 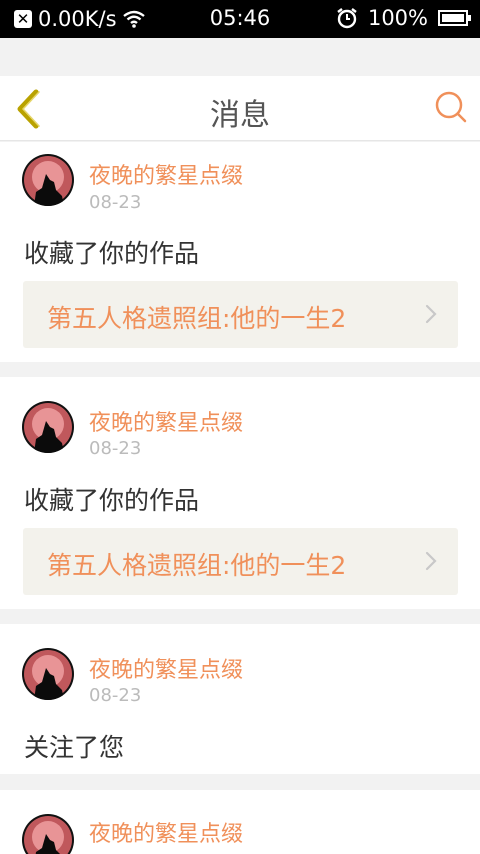 What do you see at coordinates (454, 18) in the screenshot?
I see `battery-icon` at bounding box center [454, 18].